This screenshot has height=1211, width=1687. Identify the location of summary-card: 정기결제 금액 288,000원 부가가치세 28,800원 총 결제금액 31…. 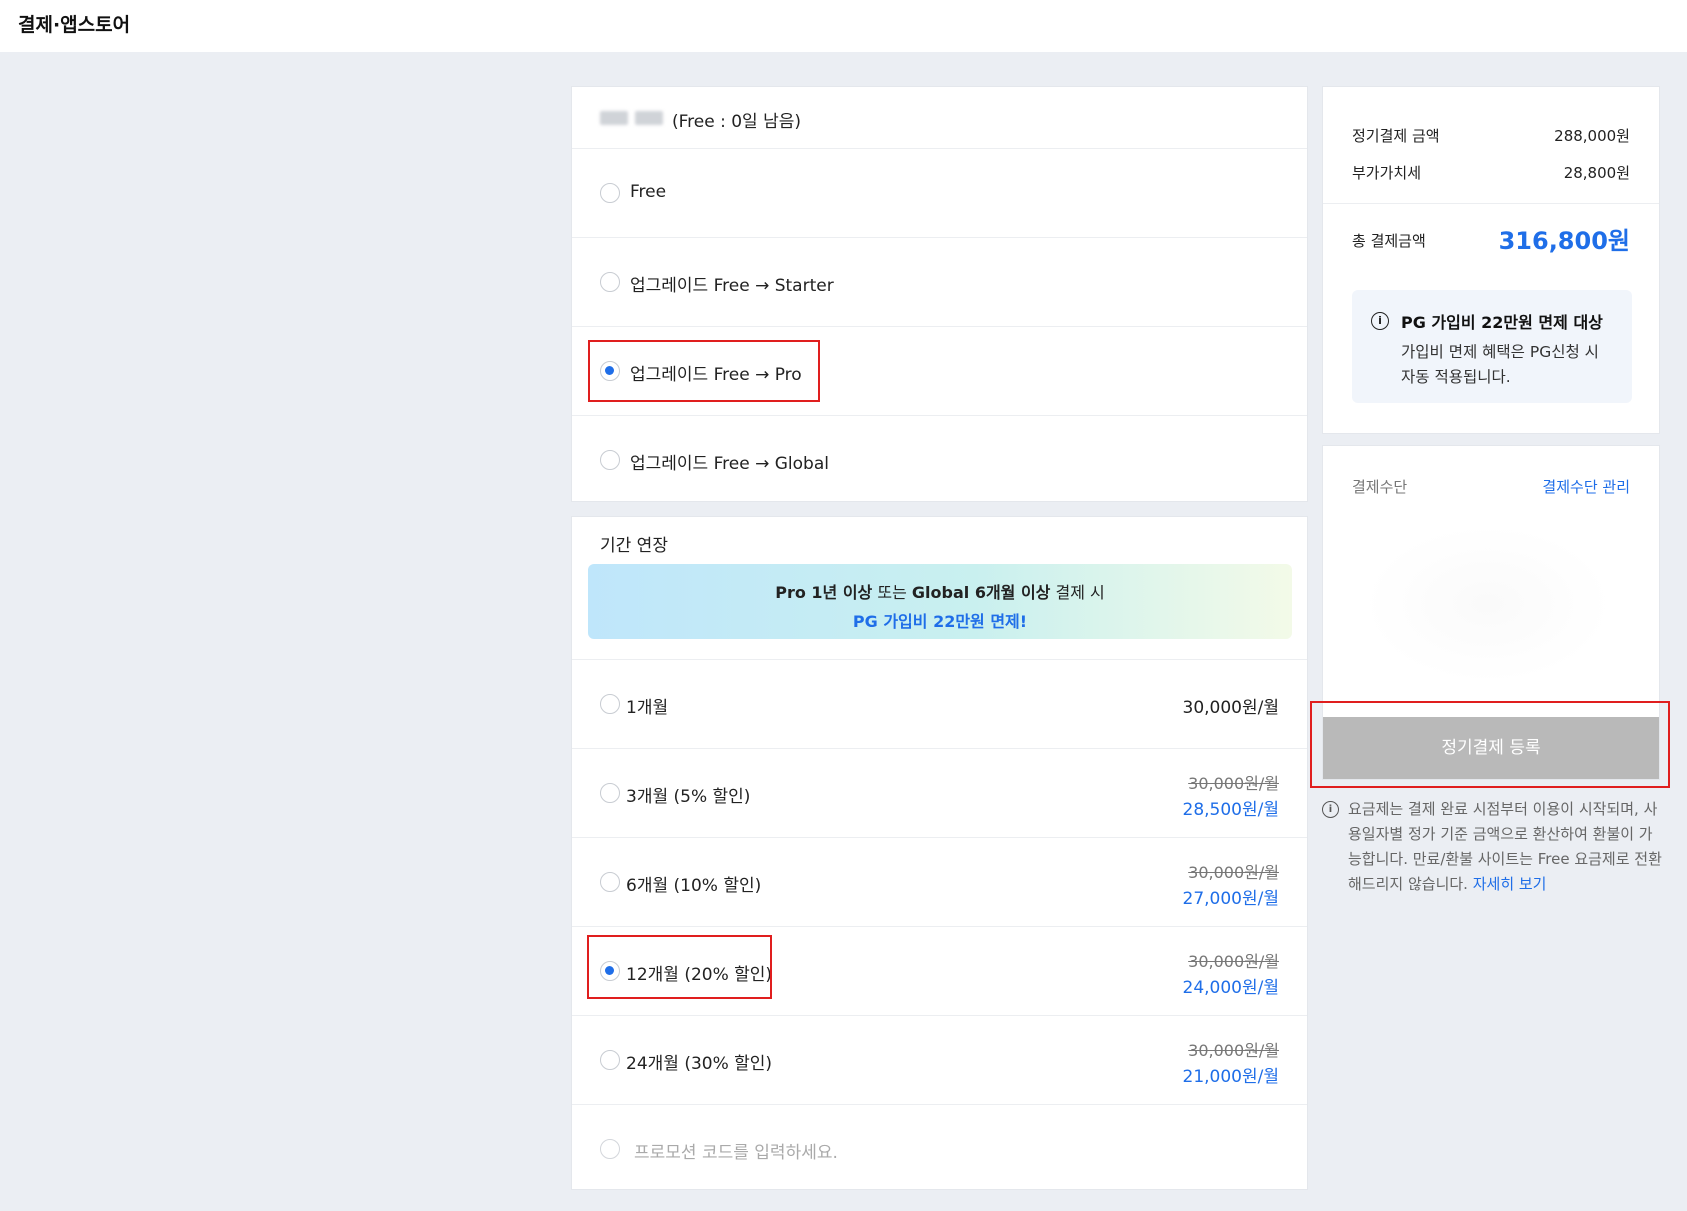
(1491, 260).